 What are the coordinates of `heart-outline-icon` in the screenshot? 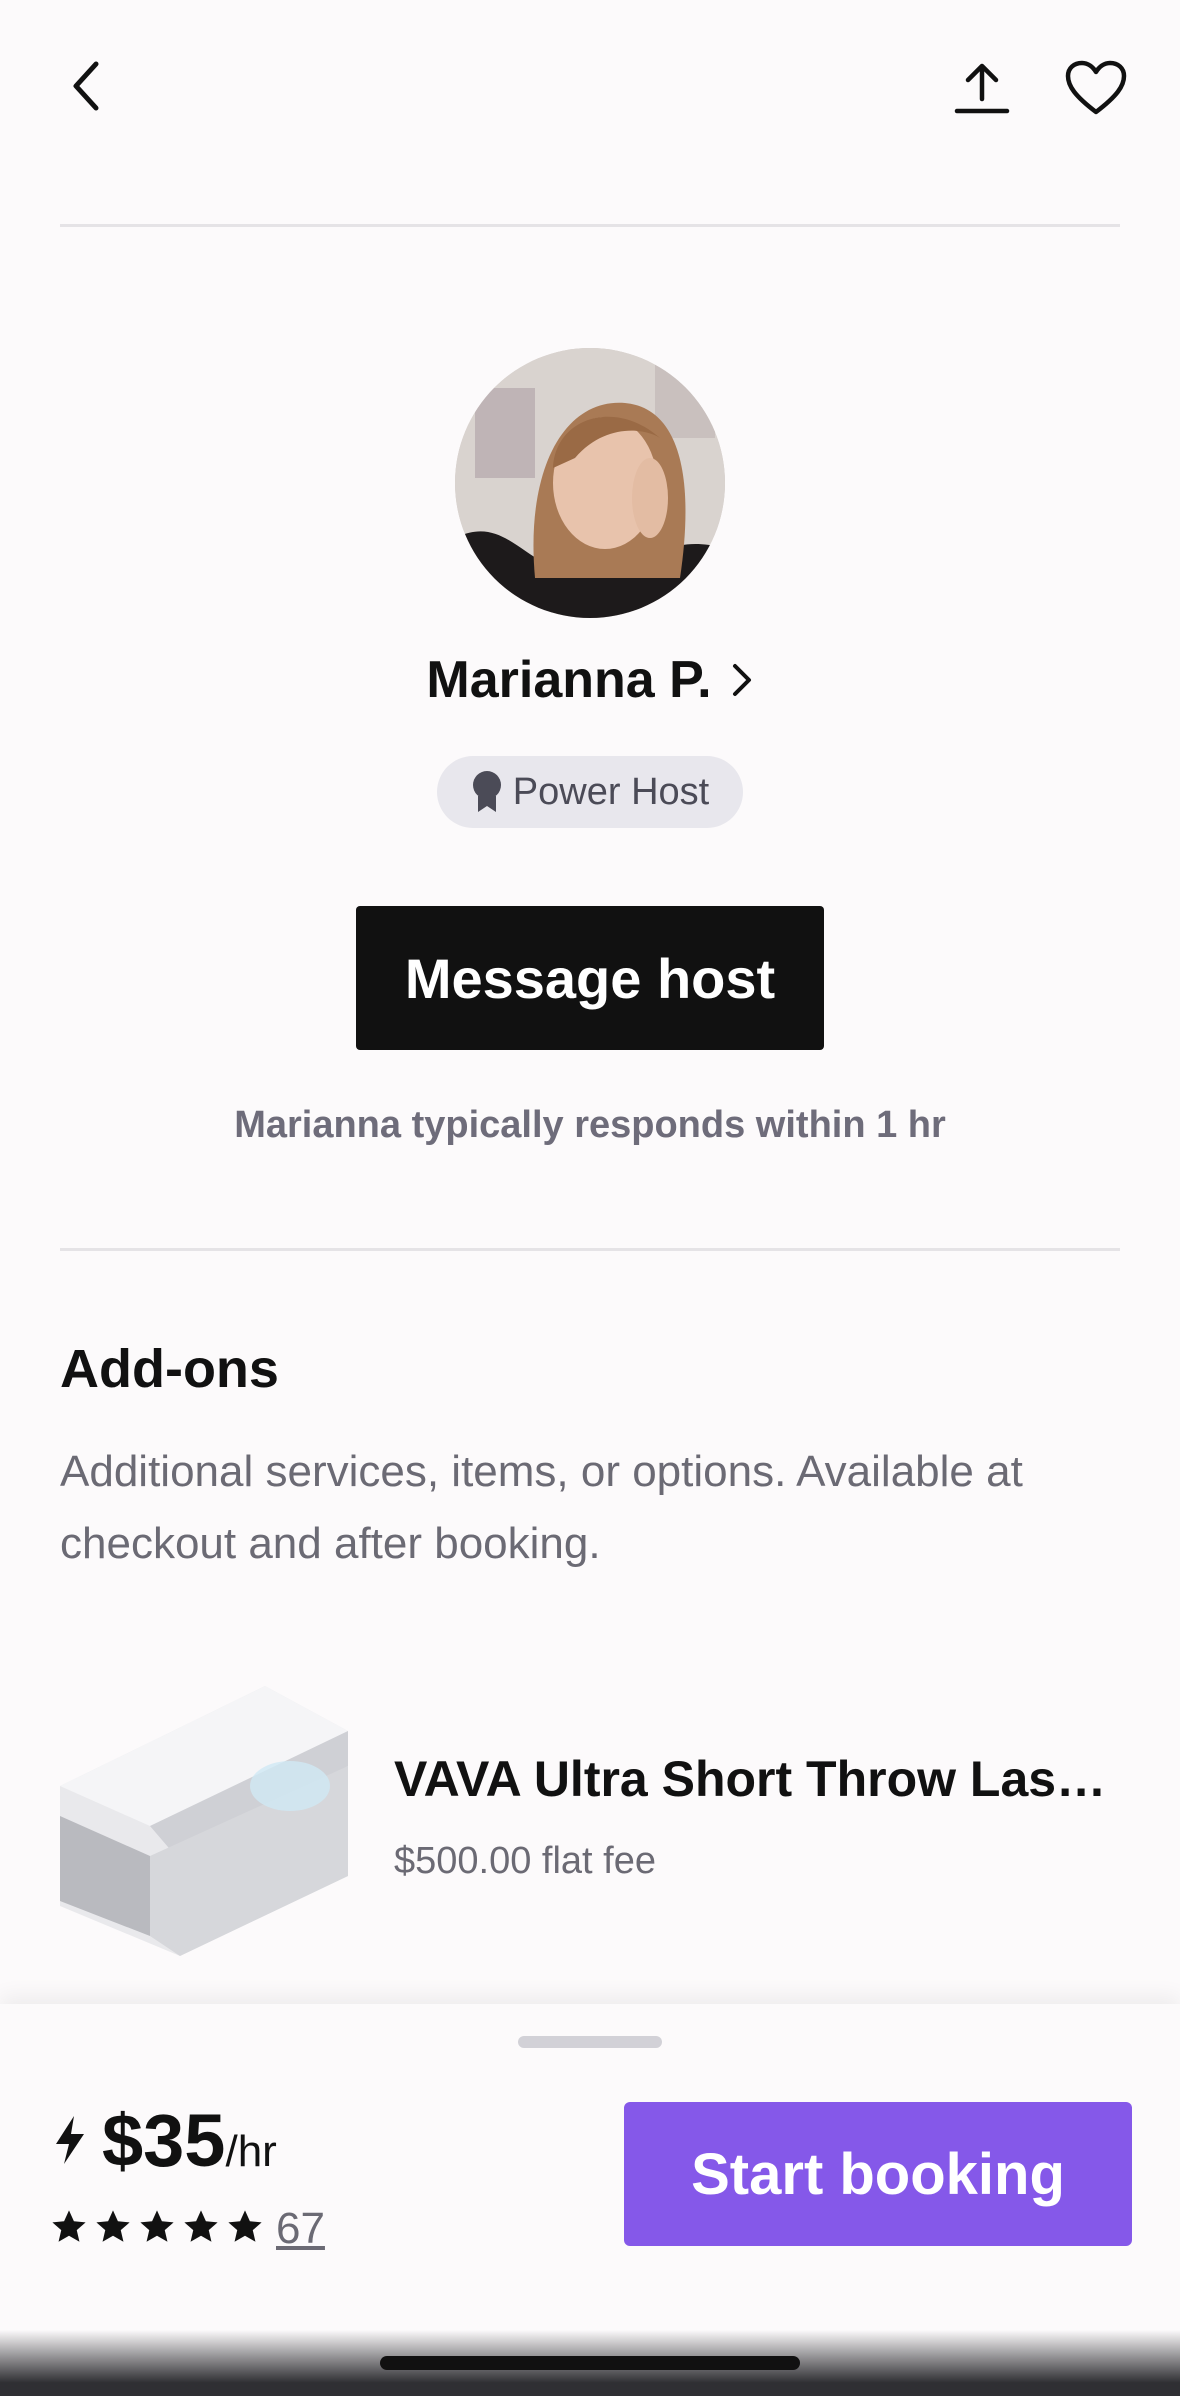 It's located at (1096, 87).